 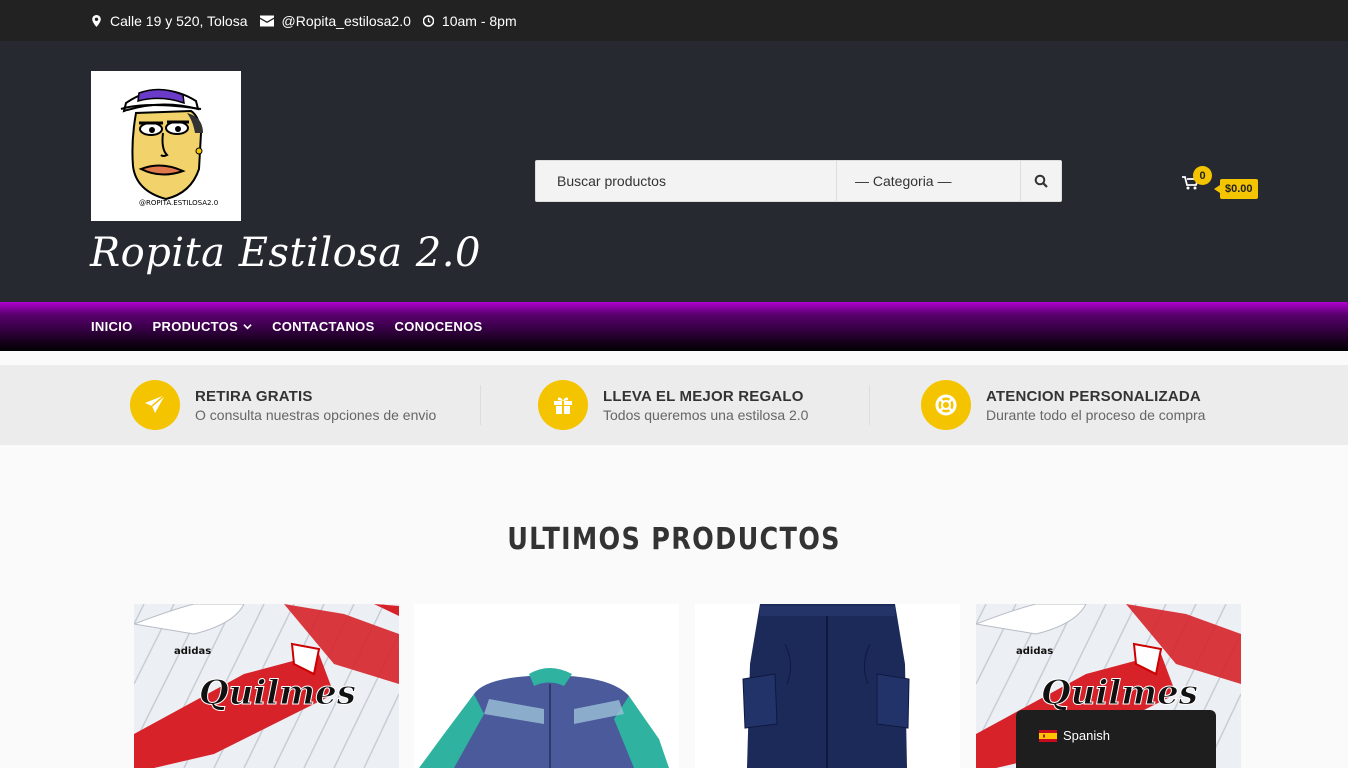 What do you see at coordinates (179, 20) in the screenshot?
I see `address-text: Calle 19 y 520, Tolosa` at bounding box center [179, 20].